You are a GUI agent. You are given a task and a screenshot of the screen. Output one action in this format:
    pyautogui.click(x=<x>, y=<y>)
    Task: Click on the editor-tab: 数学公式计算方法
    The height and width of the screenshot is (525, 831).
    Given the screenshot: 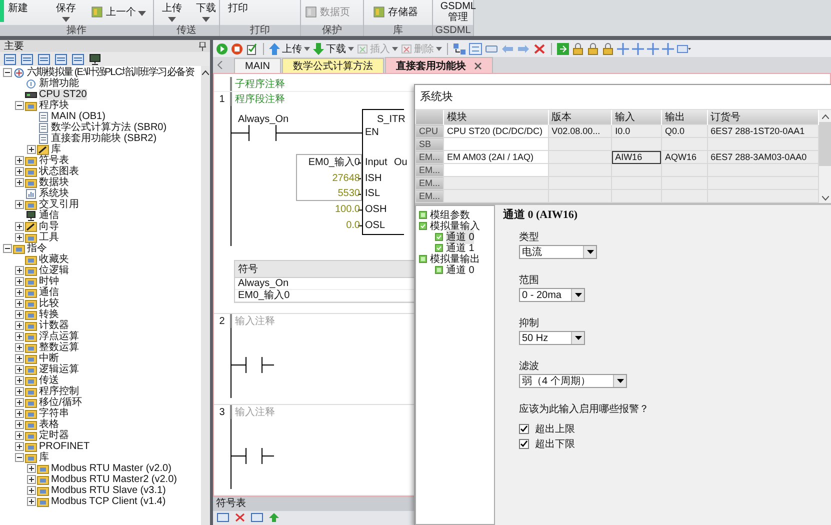 What is the action you would take?
    pyautogui.click(x=333, y=65)
    